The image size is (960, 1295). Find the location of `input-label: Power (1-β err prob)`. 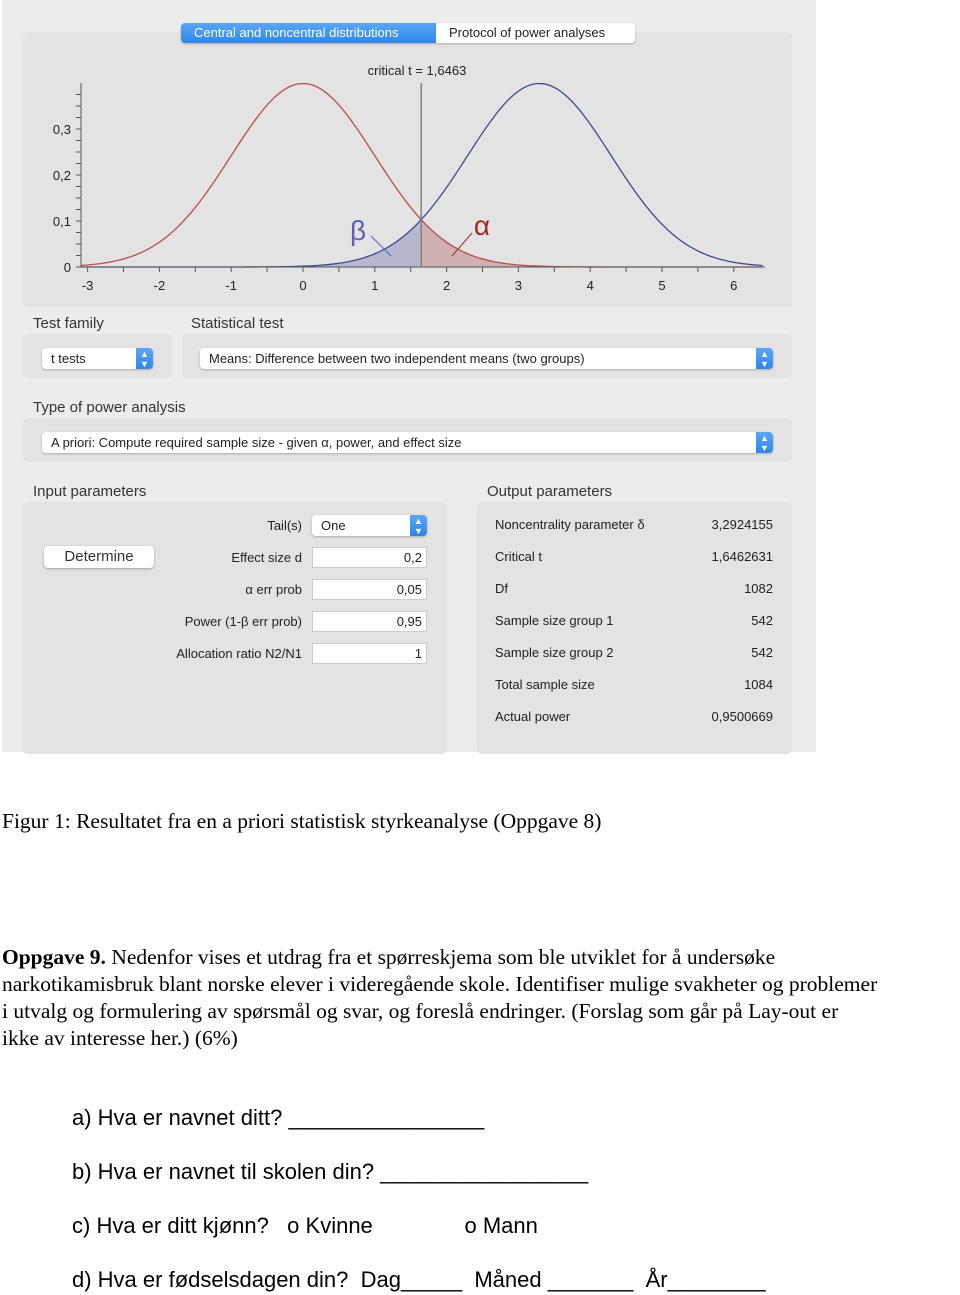

input-label: Power (1-β err prob) is located at coordinates (243, 621).